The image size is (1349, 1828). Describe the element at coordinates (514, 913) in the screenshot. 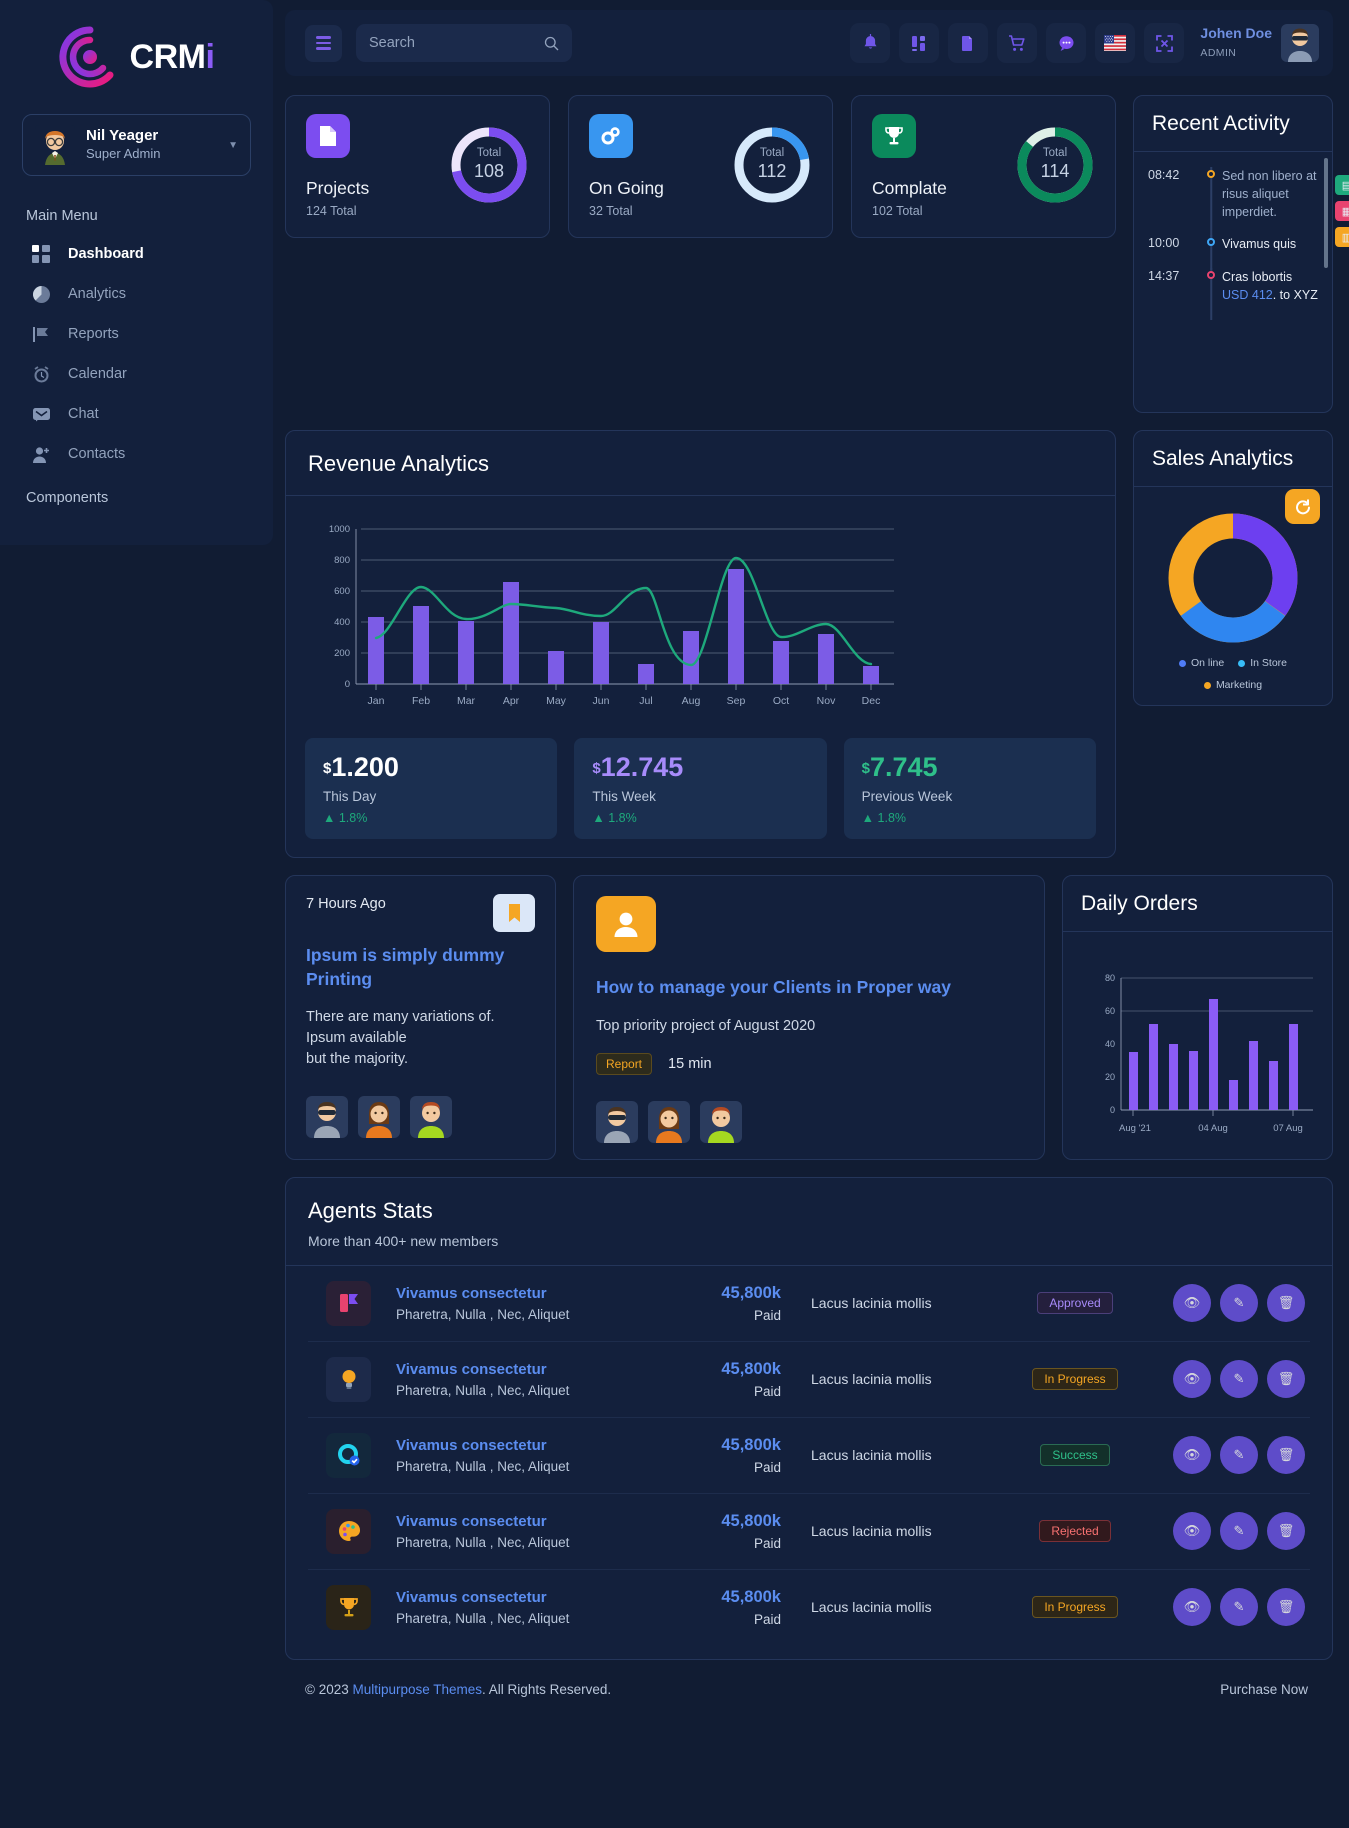

I see `bookmark-icon` at that location.